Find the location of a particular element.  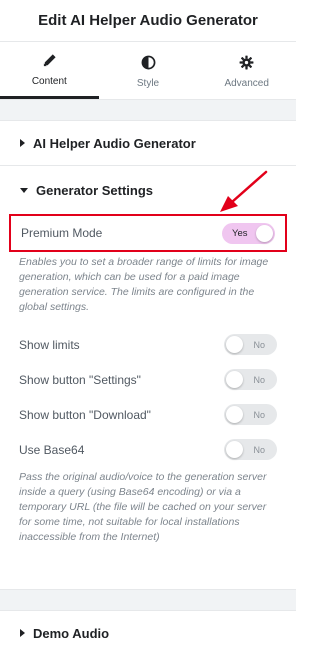

section-demo-audio-label: Demo Audio is located at coordinates (71, 633).